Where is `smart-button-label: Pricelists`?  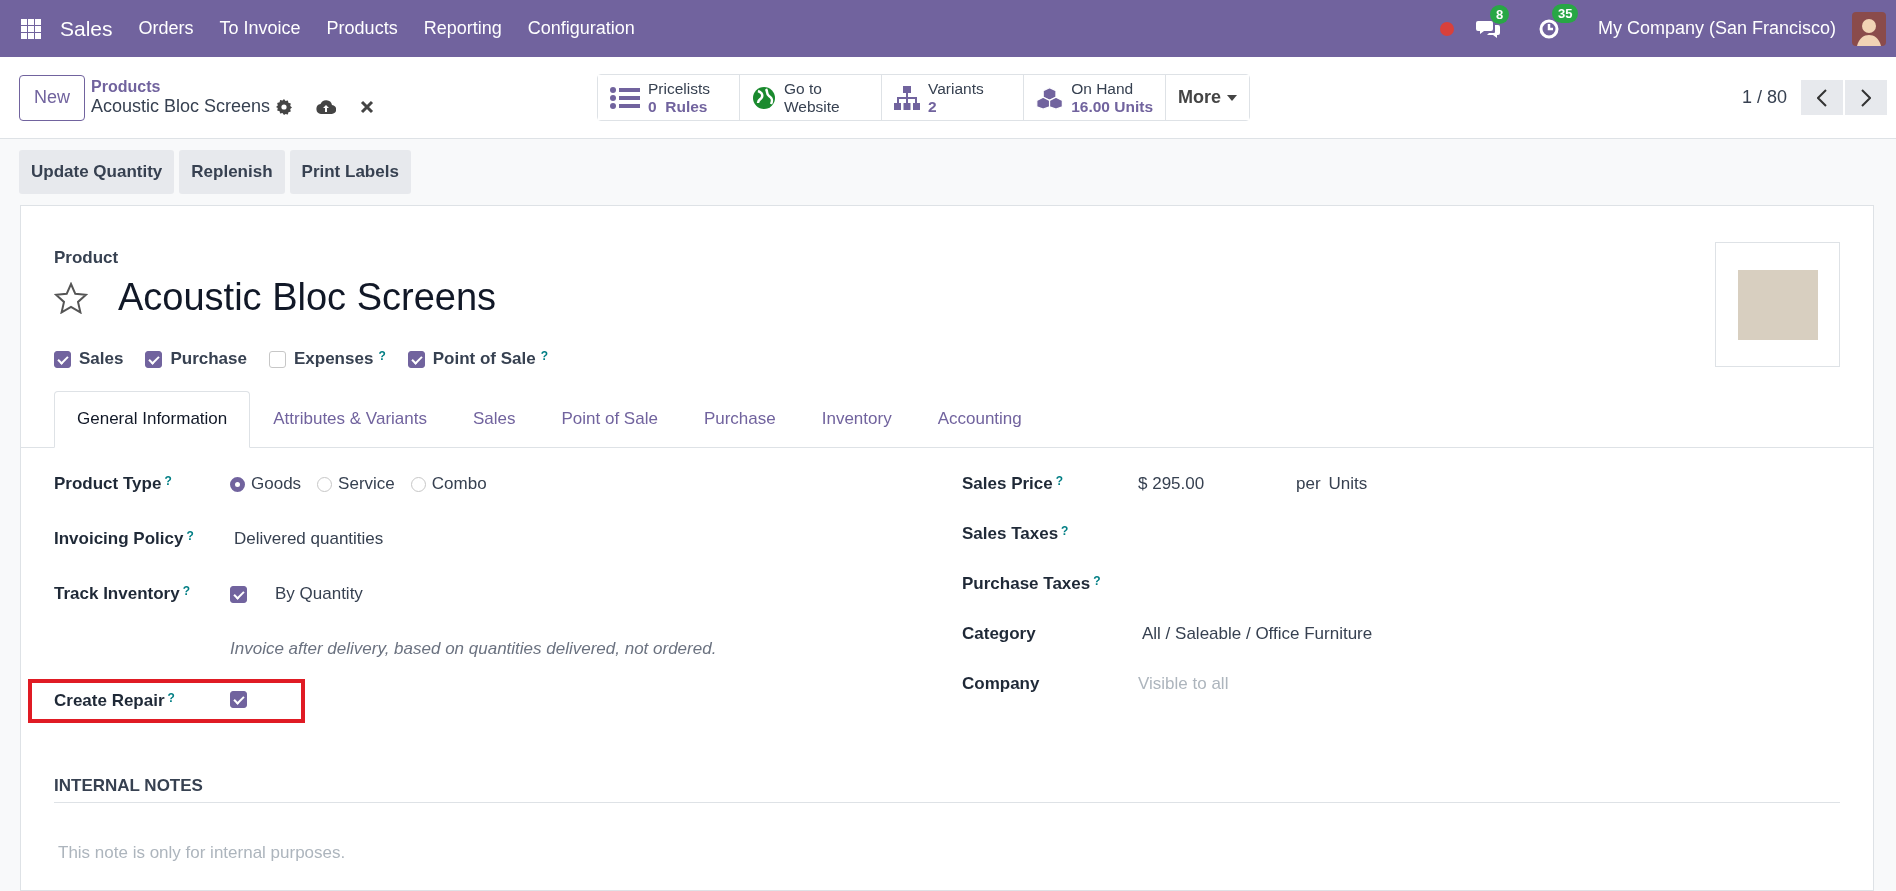
smart-button-label: Pricelists is located at coordinates (679, 89).